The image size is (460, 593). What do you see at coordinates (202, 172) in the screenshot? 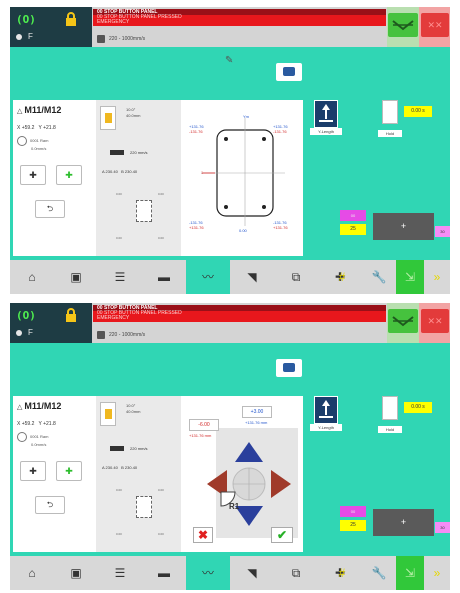
I see `draw-mid-label: 1` at bounding box center [202, 172].